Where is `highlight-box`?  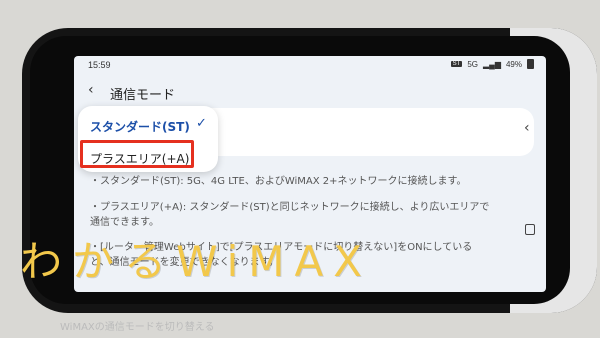 highlight-box is located at coordinates (137, 154).